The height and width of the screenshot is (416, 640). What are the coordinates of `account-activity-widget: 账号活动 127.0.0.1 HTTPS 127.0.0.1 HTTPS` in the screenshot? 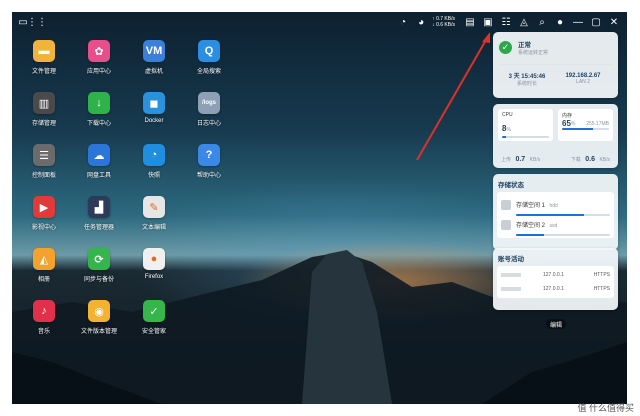 It's located at (555, 279).